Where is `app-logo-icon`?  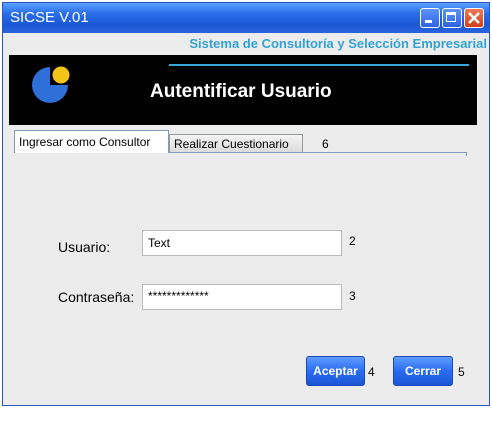 app-logo-icon is located at coordinates (51, 84).